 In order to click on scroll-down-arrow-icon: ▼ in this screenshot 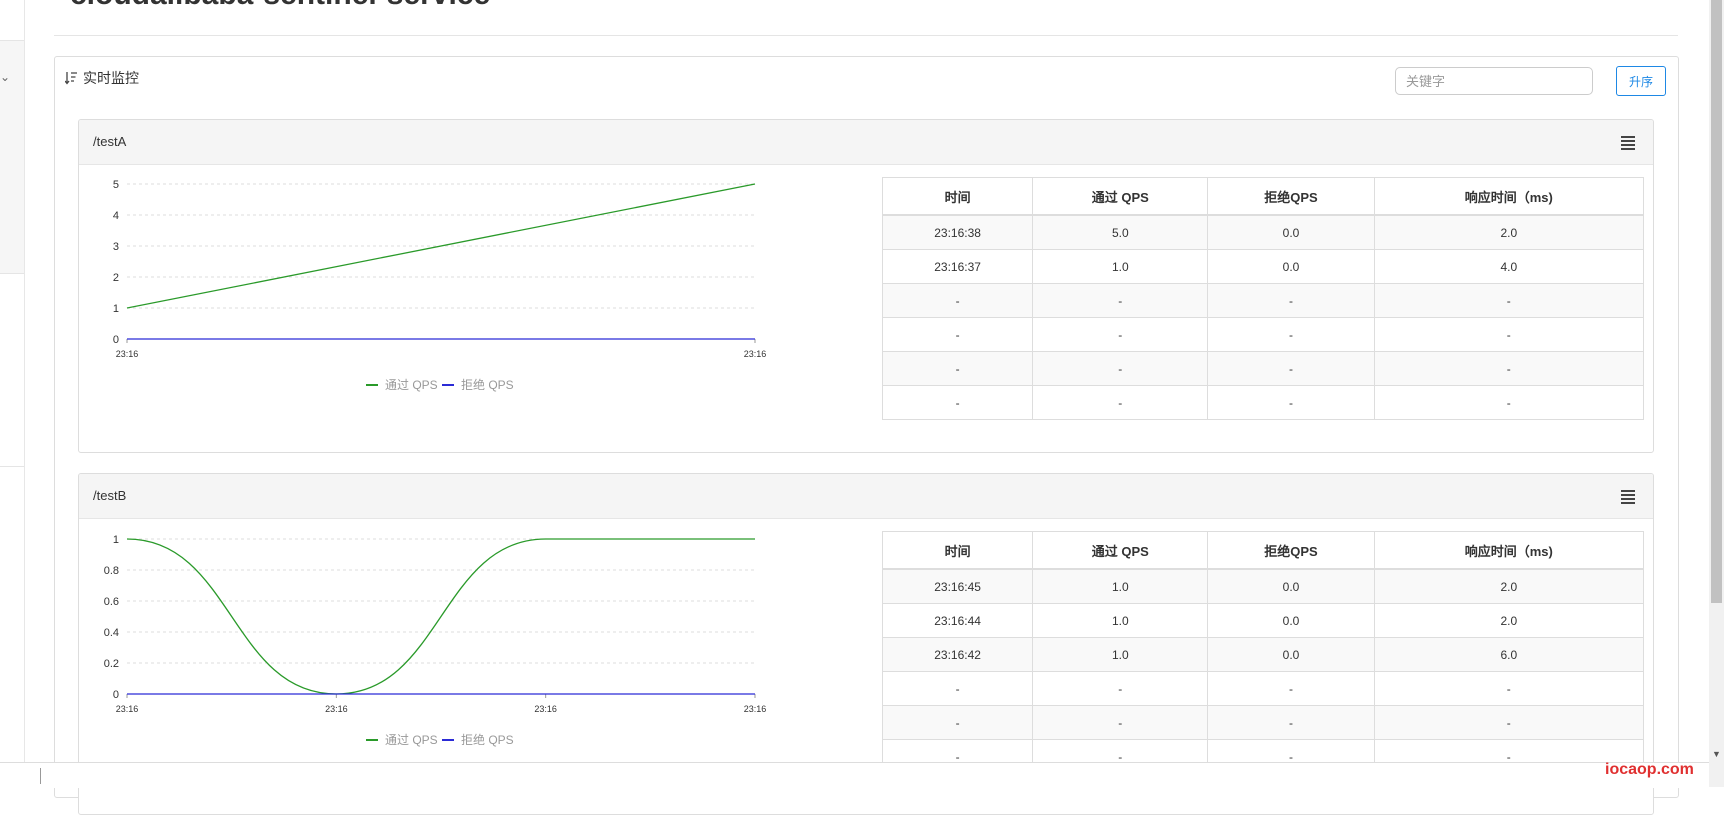, I will do `click(1716, 754)`.